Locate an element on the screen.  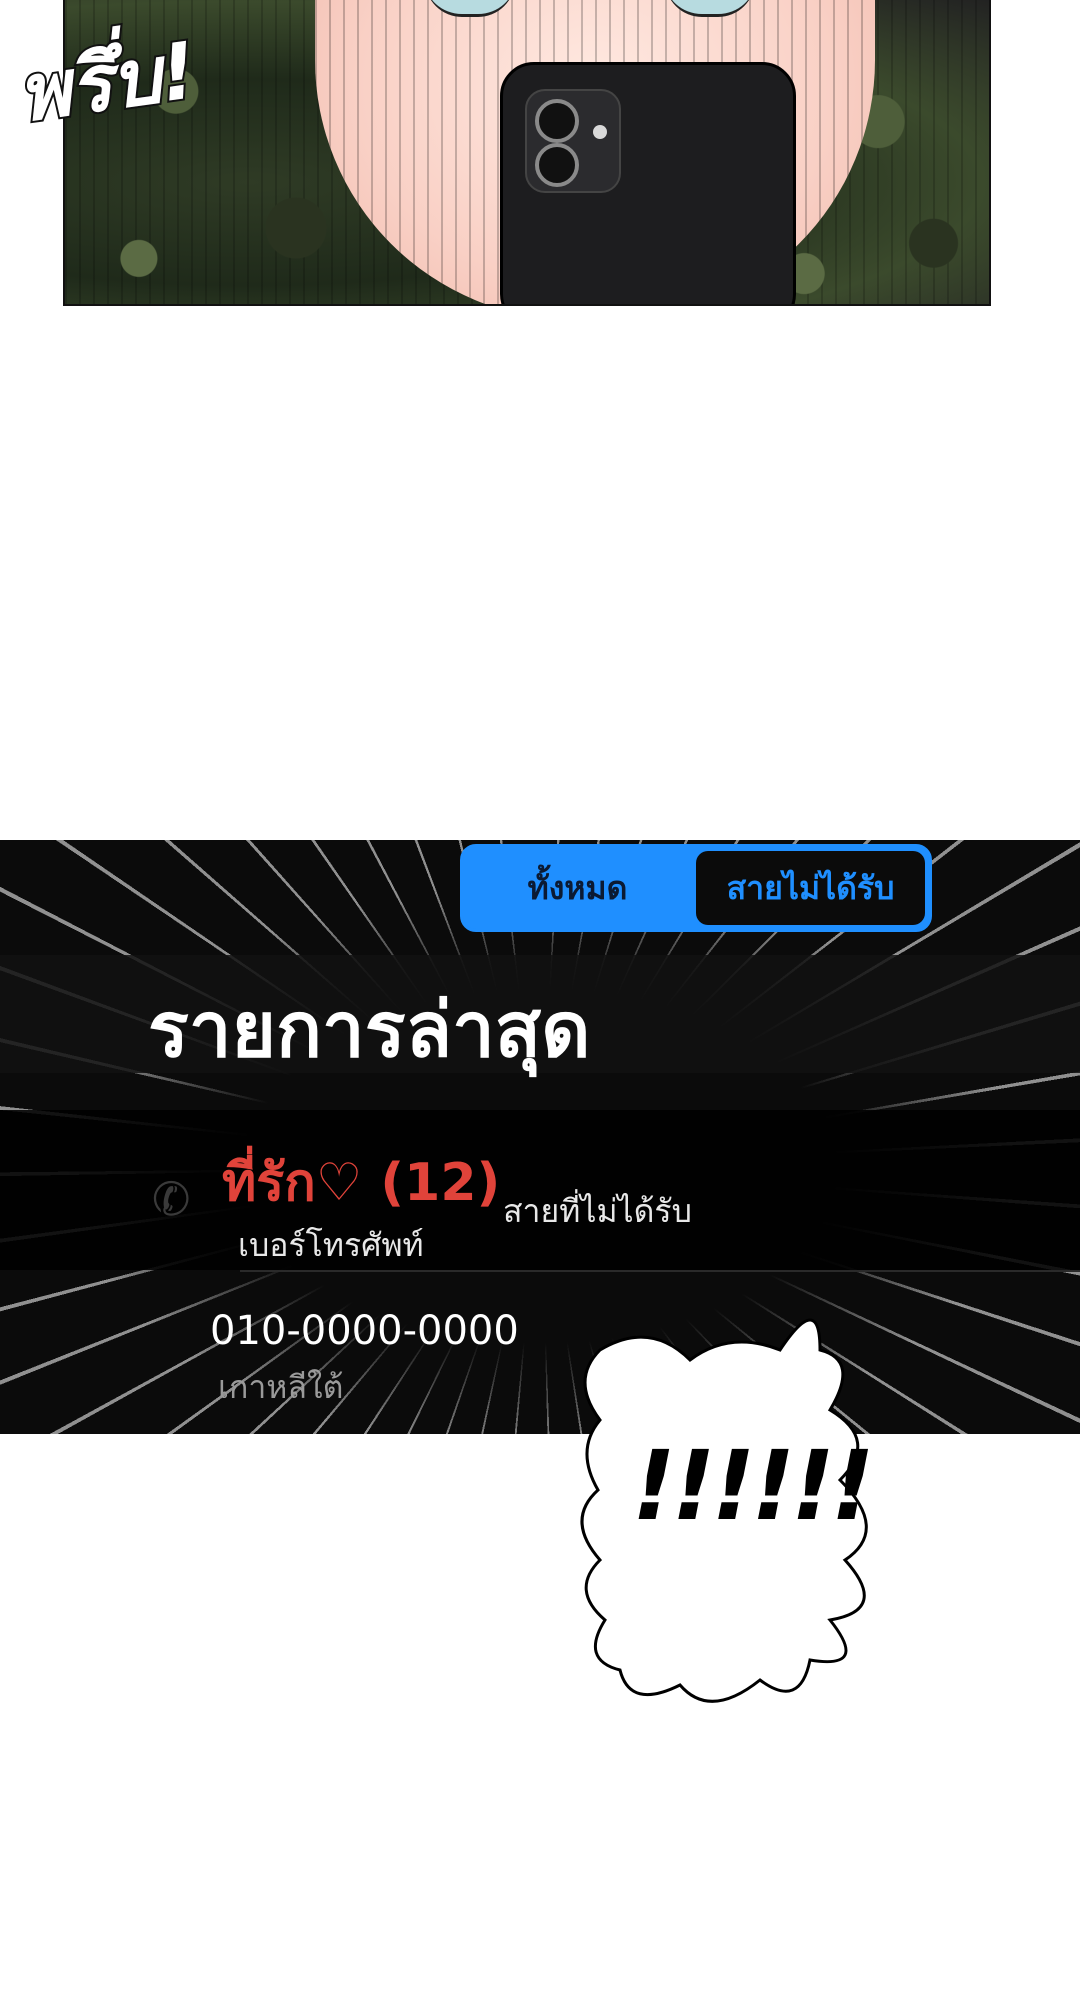
missed-call-status: สายที่ไม่ได้รับ is located at coordinates (597, 1211).